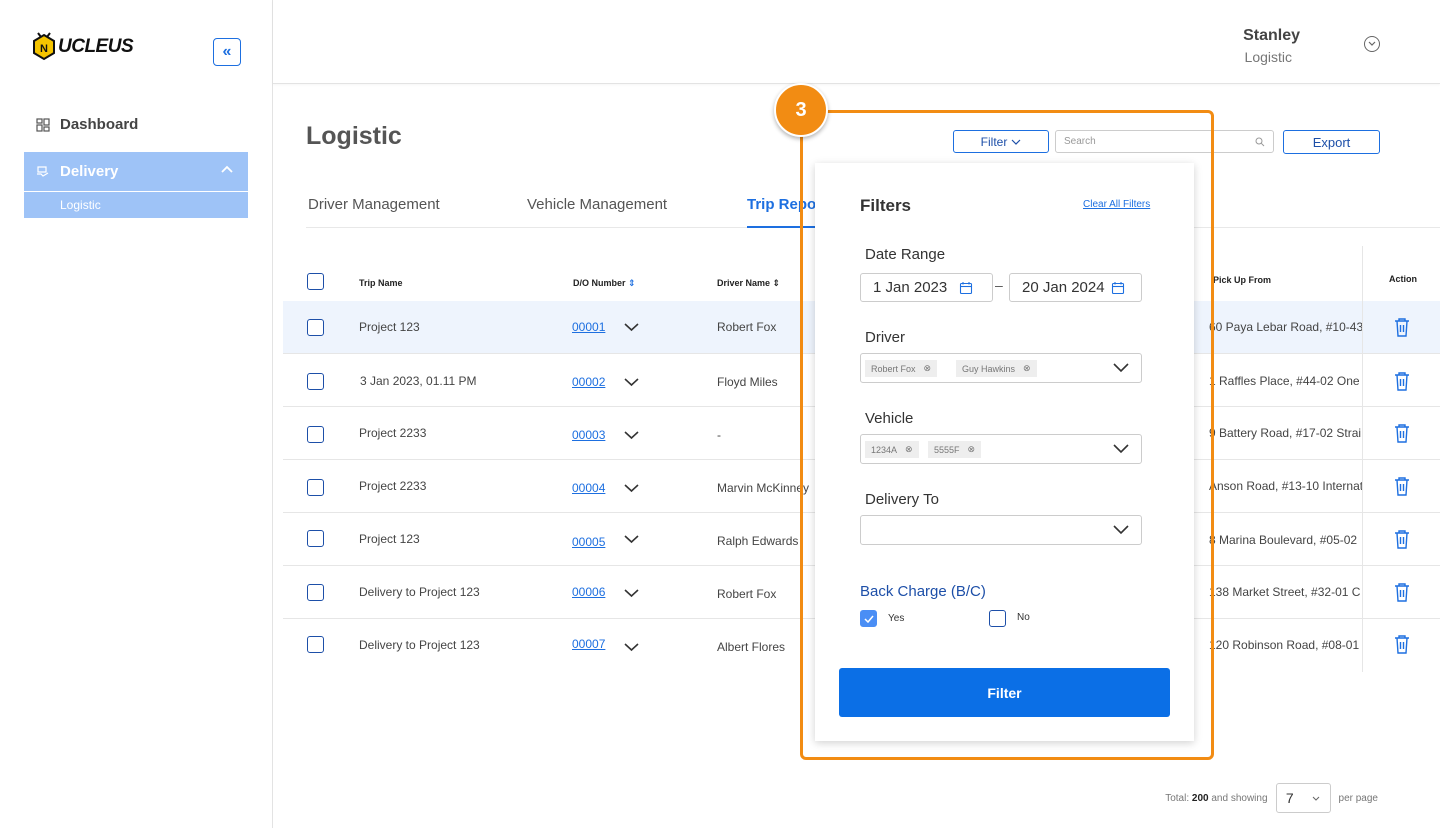 Image resolution: width=1440 pixels, height=828 pixels. I want to click on page-size-select: 7, so click(1303, 798).